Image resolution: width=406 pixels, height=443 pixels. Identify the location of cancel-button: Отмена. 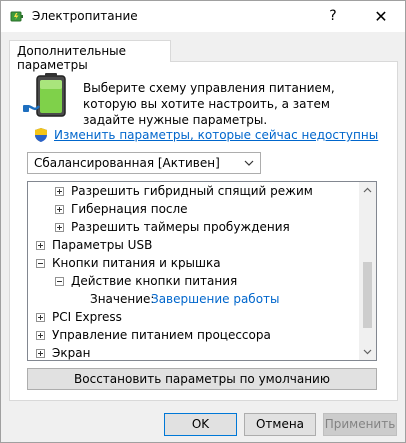
(280, 424).